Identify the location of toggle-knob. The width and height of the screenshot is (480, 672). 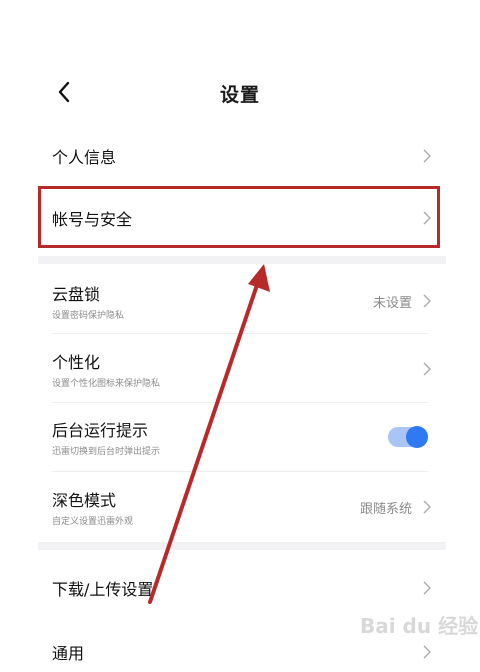
(417, 437).